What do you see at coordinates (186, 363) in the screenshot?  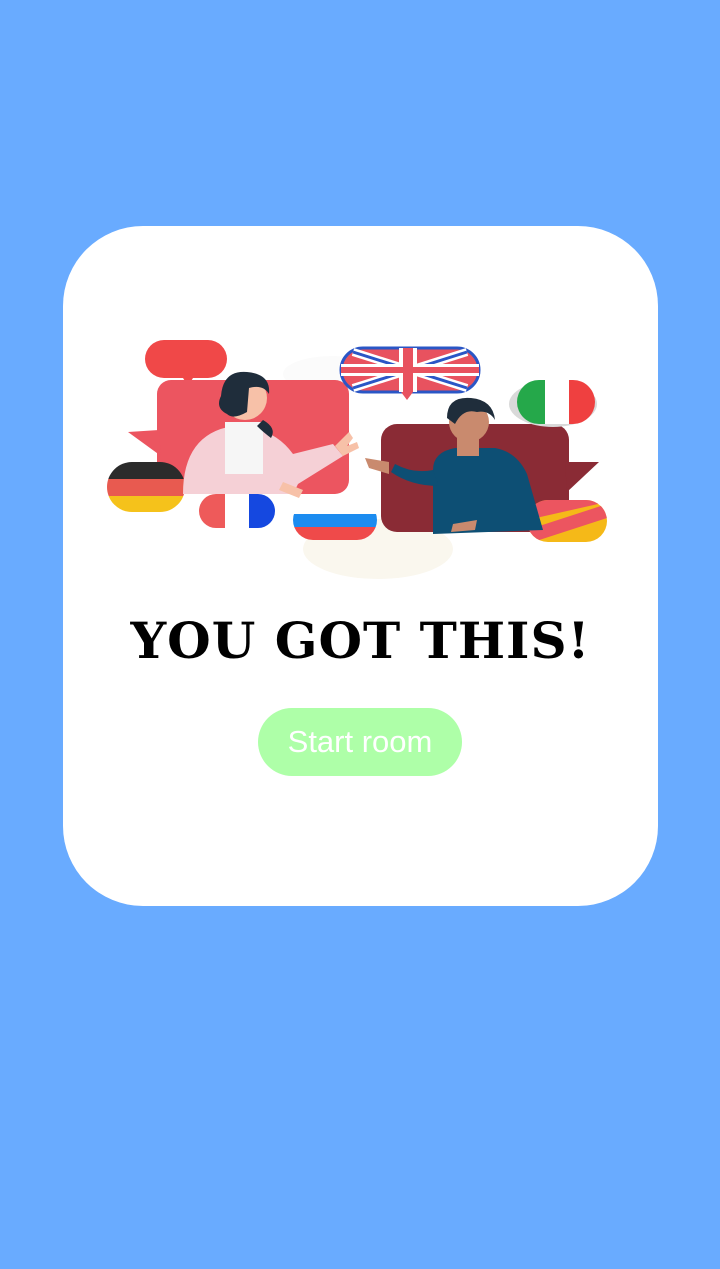 I see `red-speech-bubble-icon` at bounding box center [186, 363].